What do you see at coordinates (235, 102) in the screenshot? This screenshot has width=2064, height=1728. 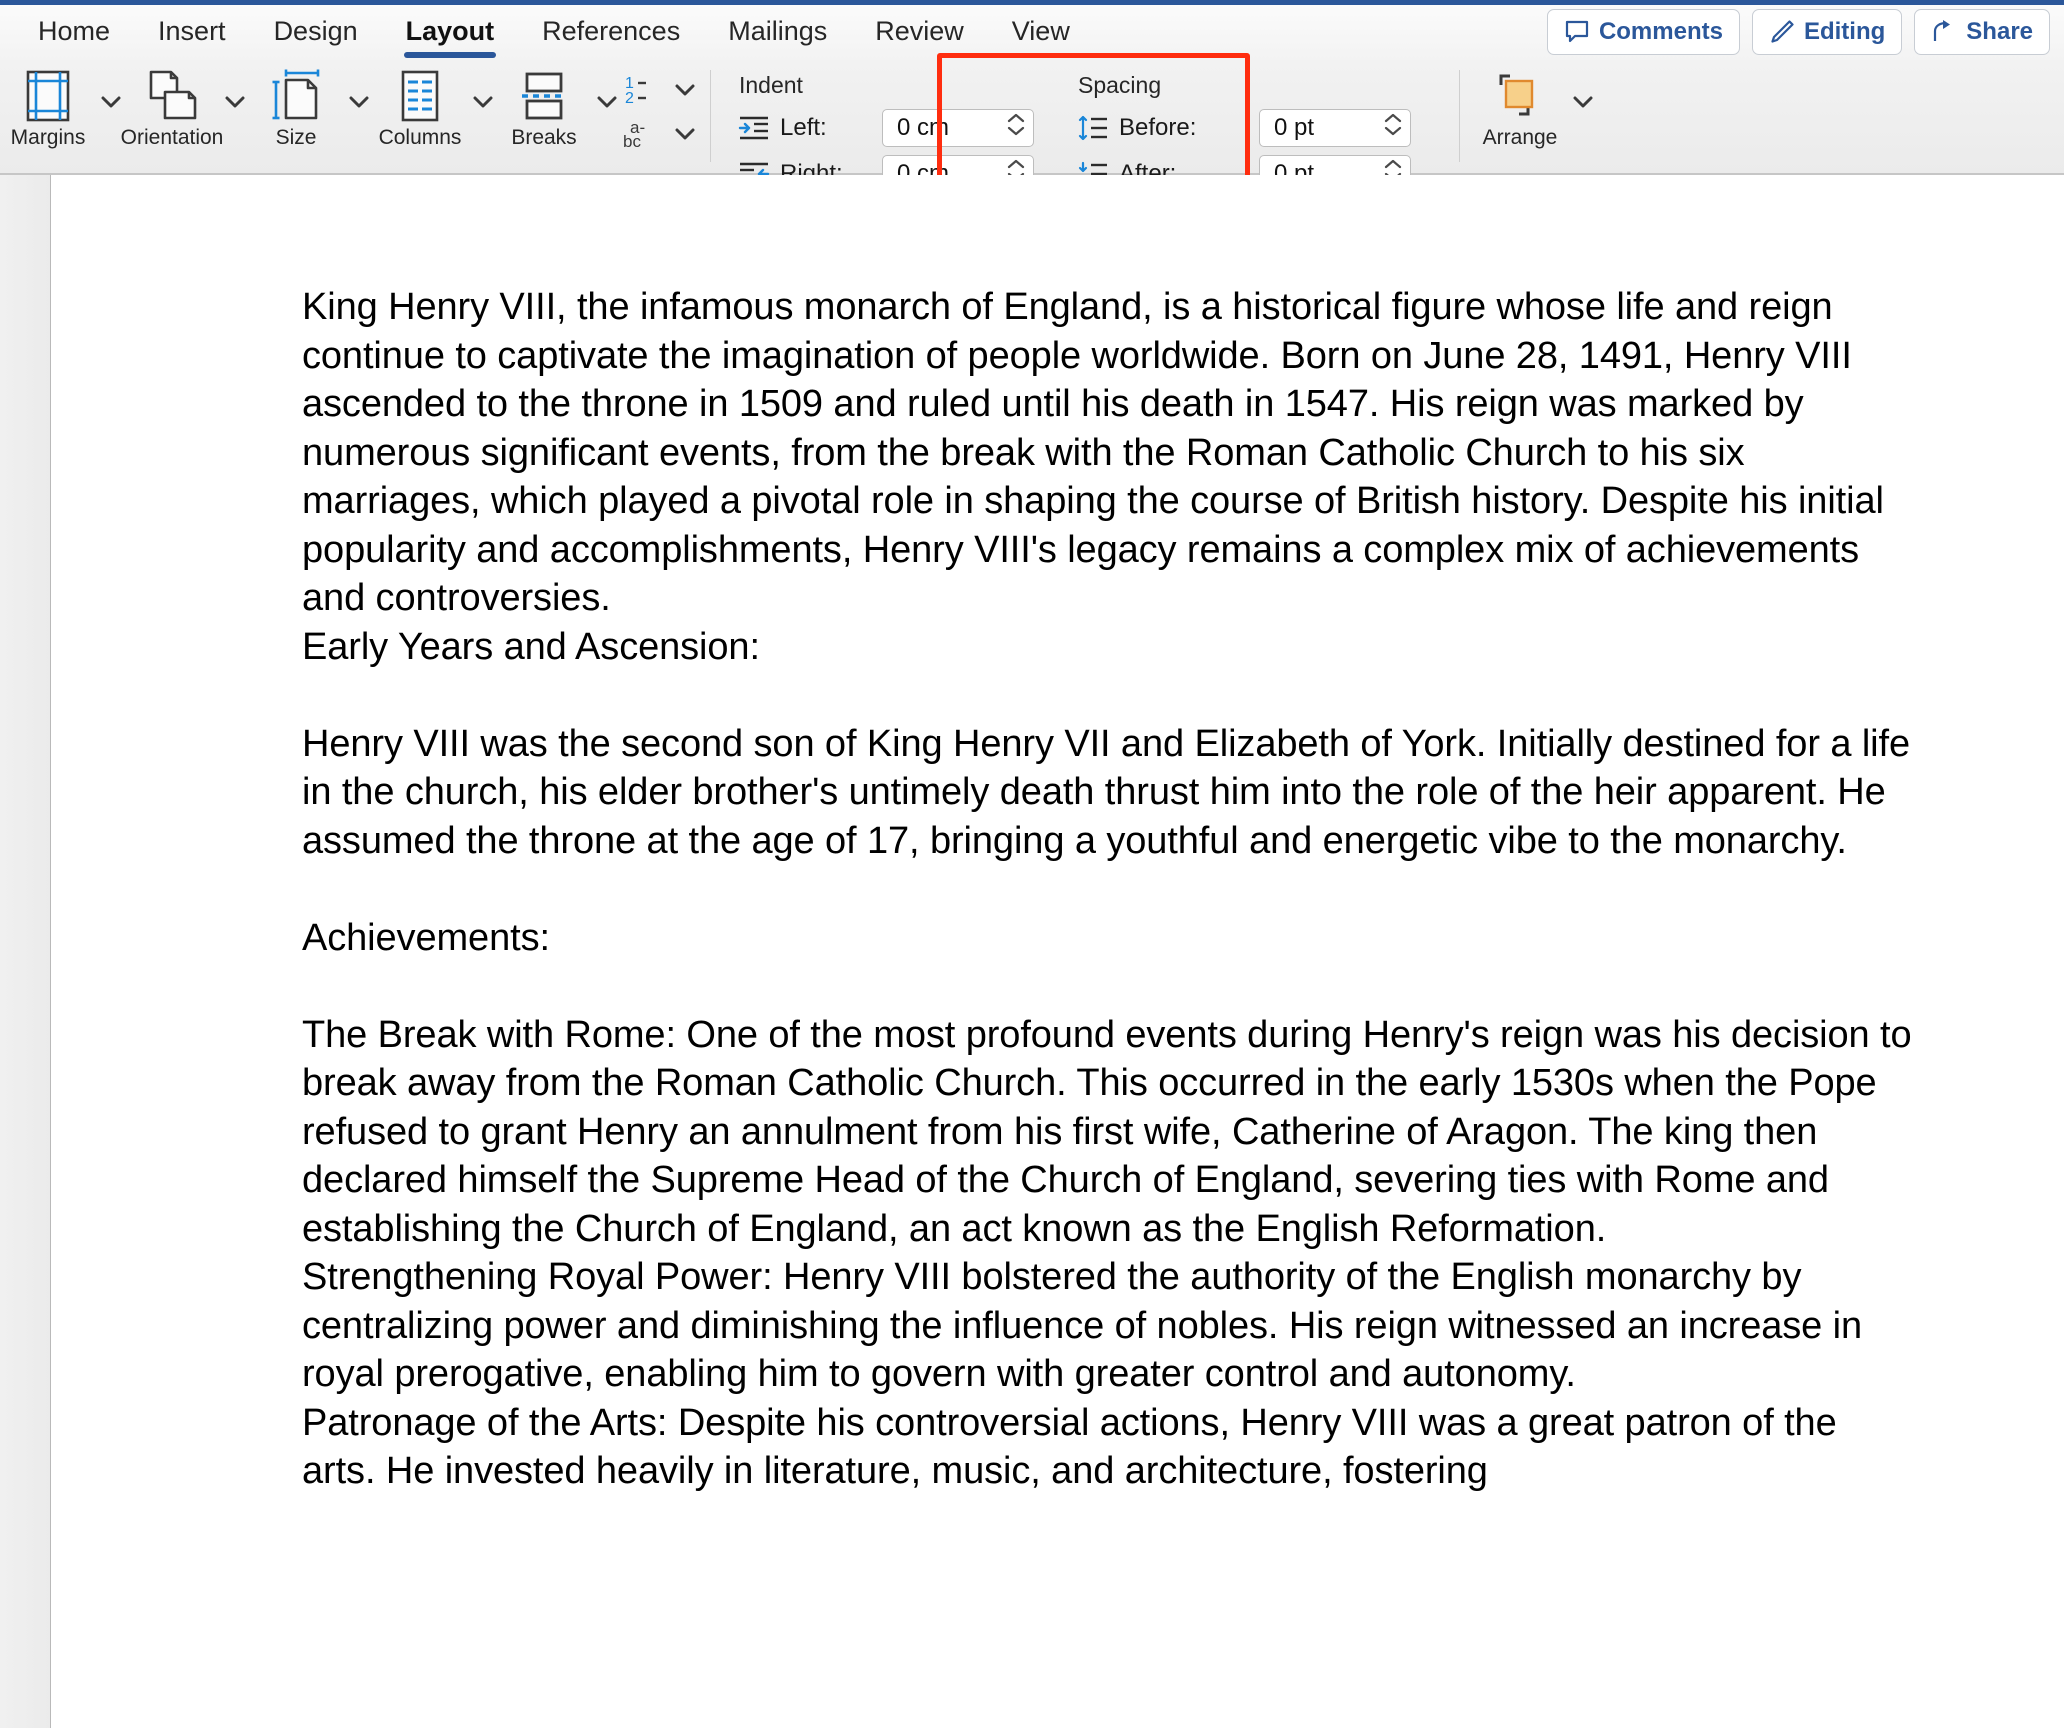 I see `orientation-chevron-down-icon` at bounding box center [235, 102].